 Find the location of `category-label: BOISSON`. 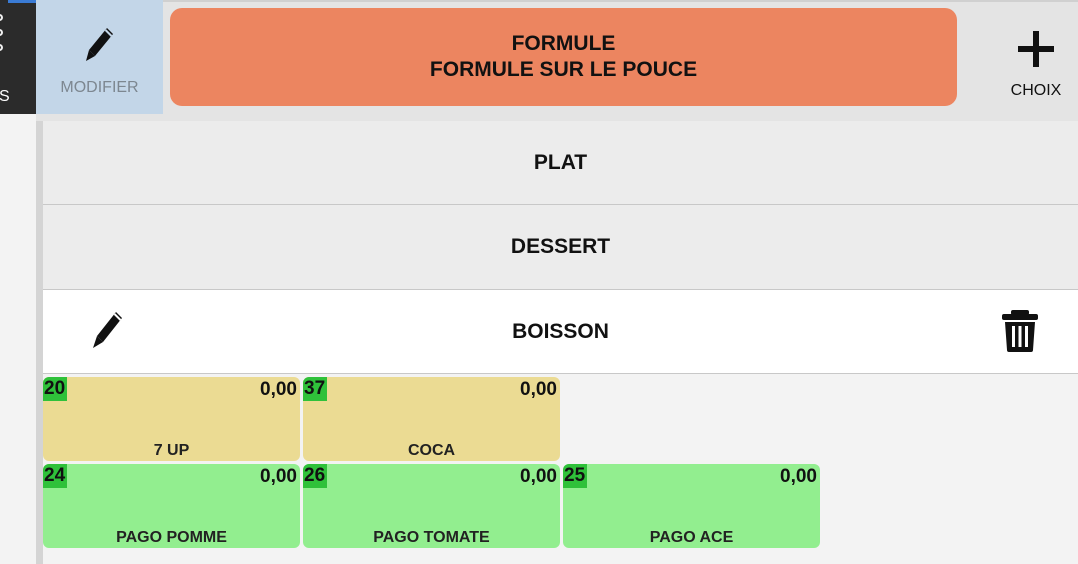

category-label: BOISSON is located at coordinates (560, 331).